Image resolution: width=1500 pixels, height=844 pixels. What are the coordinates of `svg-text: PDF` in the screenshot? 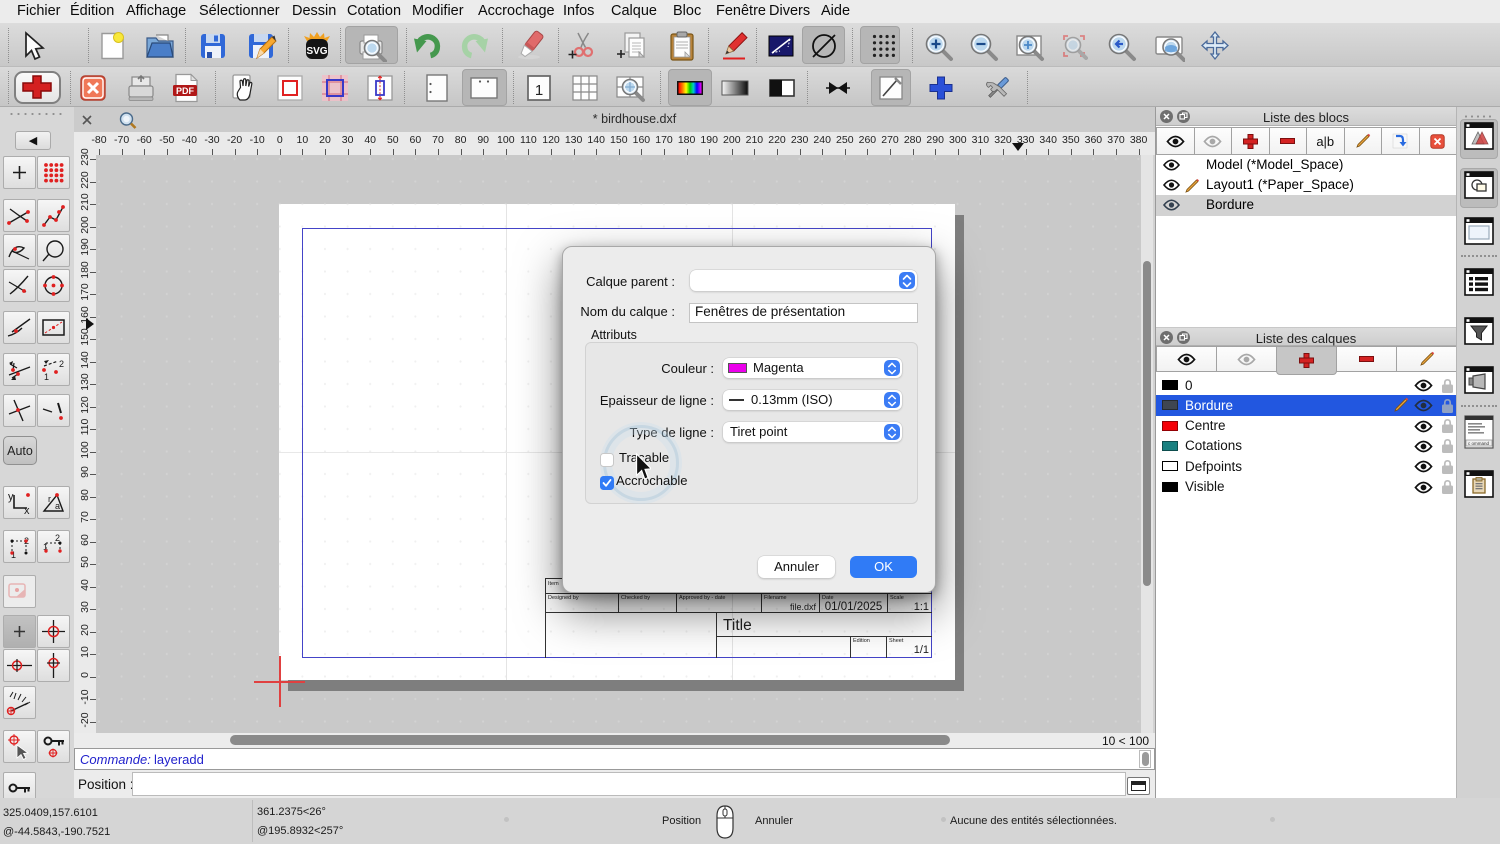 It's located at (185, 91).